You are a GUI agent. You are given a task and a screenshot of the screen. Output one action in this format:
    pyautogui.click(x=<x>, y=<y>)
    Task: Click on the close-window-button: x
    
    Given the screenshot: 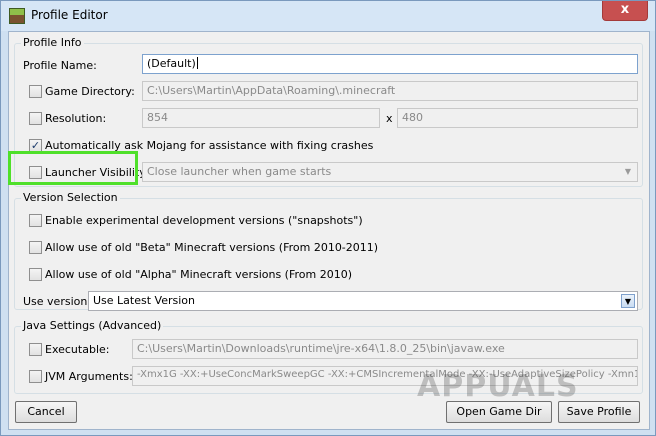 What is the action you would take?
    pyautogui.click(x=625, y=11)
    